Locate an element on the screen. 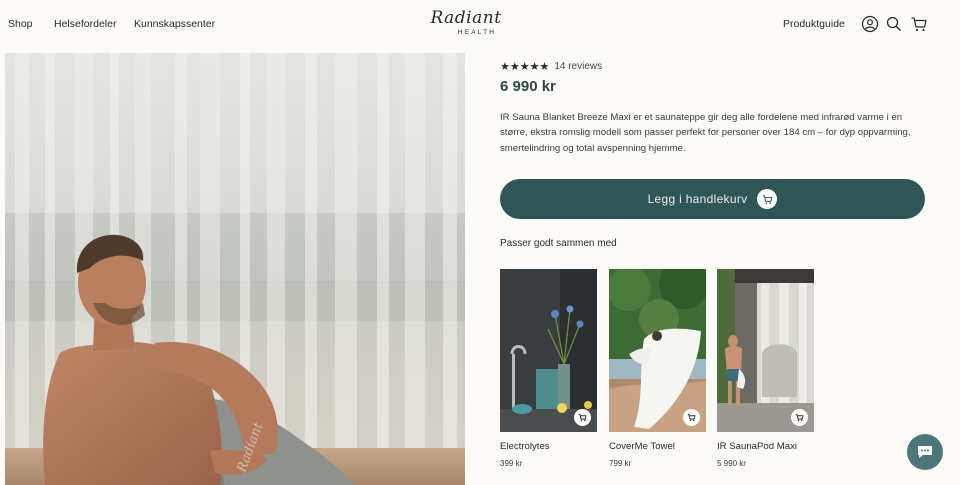 The image size is (960, 485). card-product-price: 799 kr is located at coordinates (620, 463).